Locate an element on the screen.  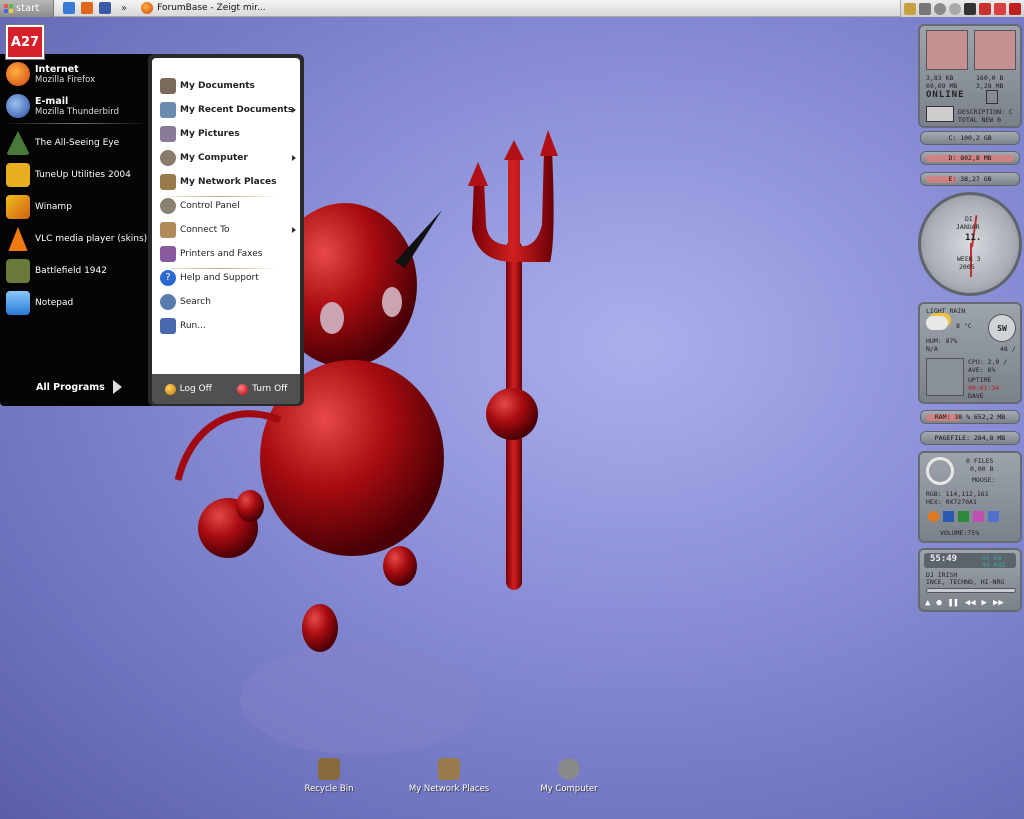
mail-tray-icon is located at coordinates (1015, 8).